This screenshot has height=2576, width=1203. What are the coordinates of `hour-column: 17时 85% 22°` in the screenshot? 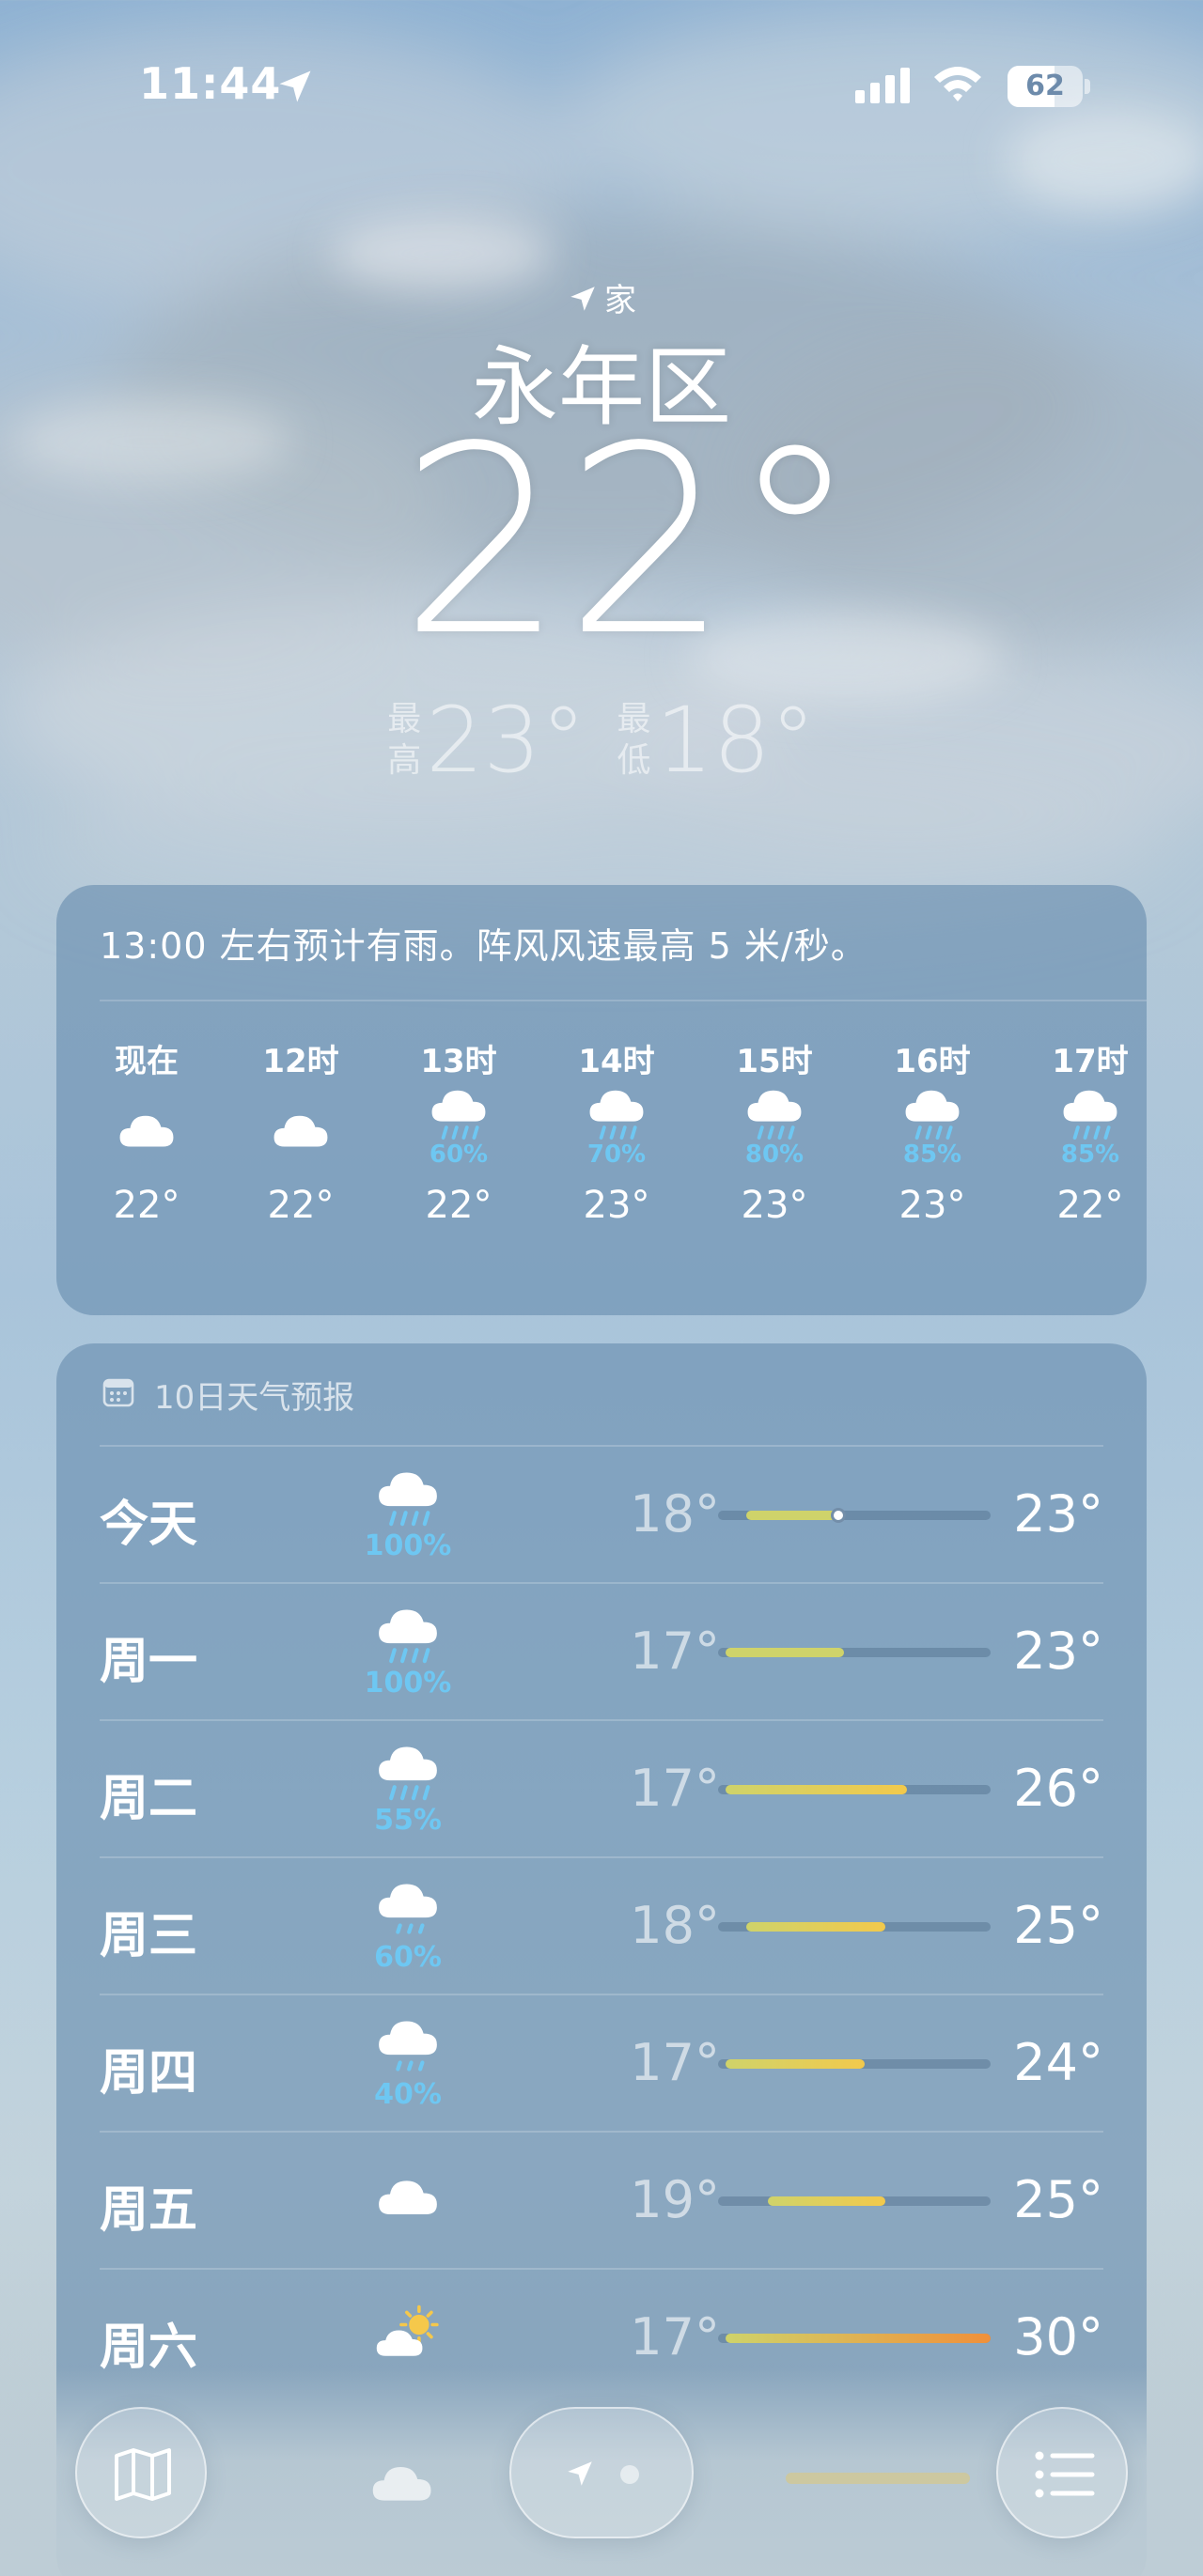 It's located at (1090, 1167).